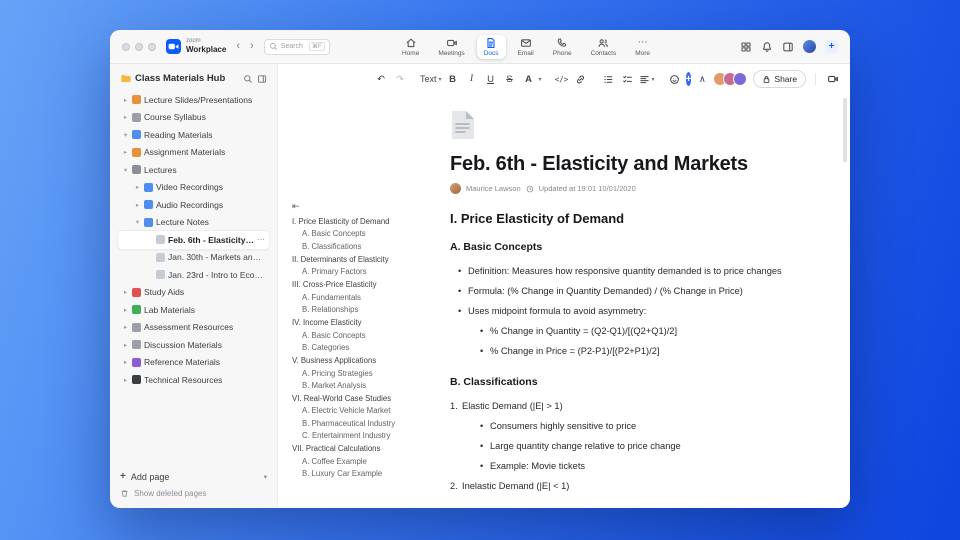 The height and width of the screenshot is (540, 960). I want to click on tab-docs: Docs, so click(491, 46).